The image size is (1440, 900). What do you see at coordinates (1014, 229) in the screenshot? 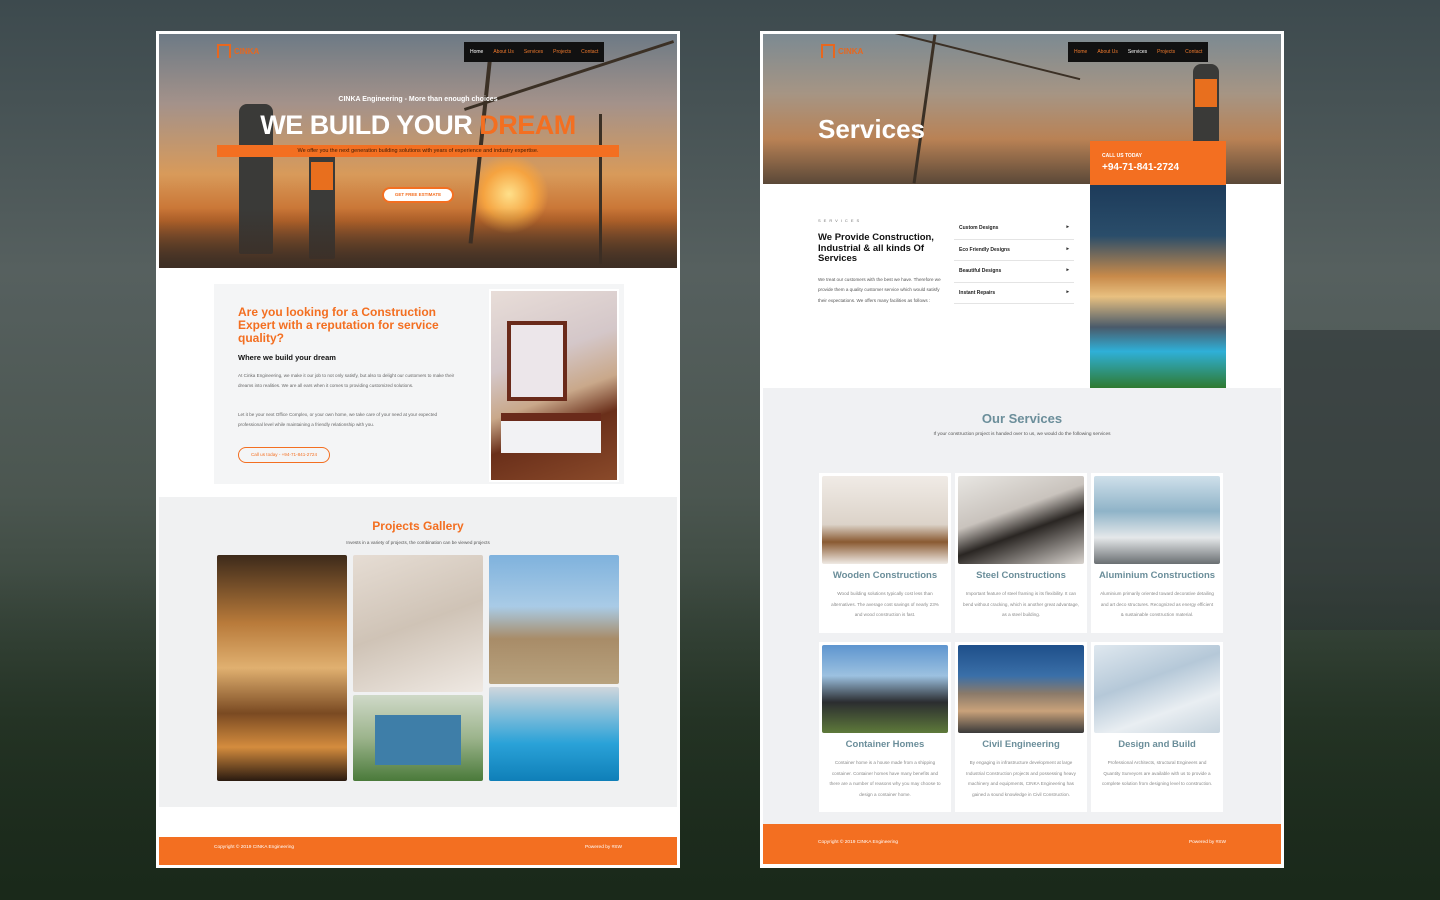
I see `service-item-custom-designs: Custom Designs ▸` at bounding box center [1014, 229].